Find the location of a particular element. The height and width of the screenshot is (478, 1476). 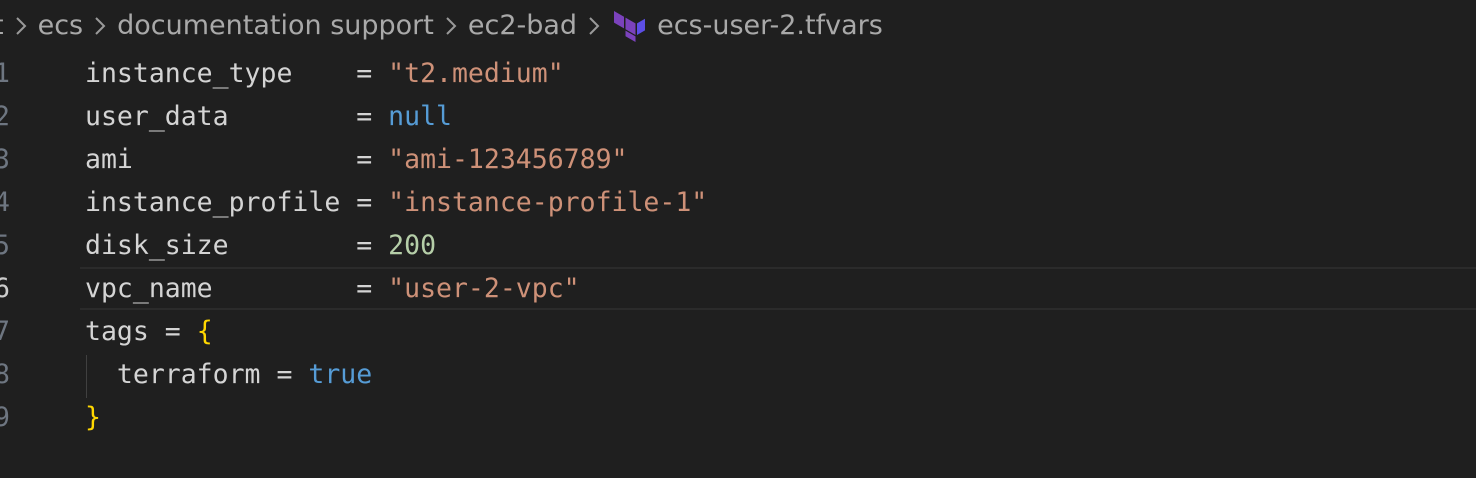

code-key: vpc_name is located at coordinates (221, 288).